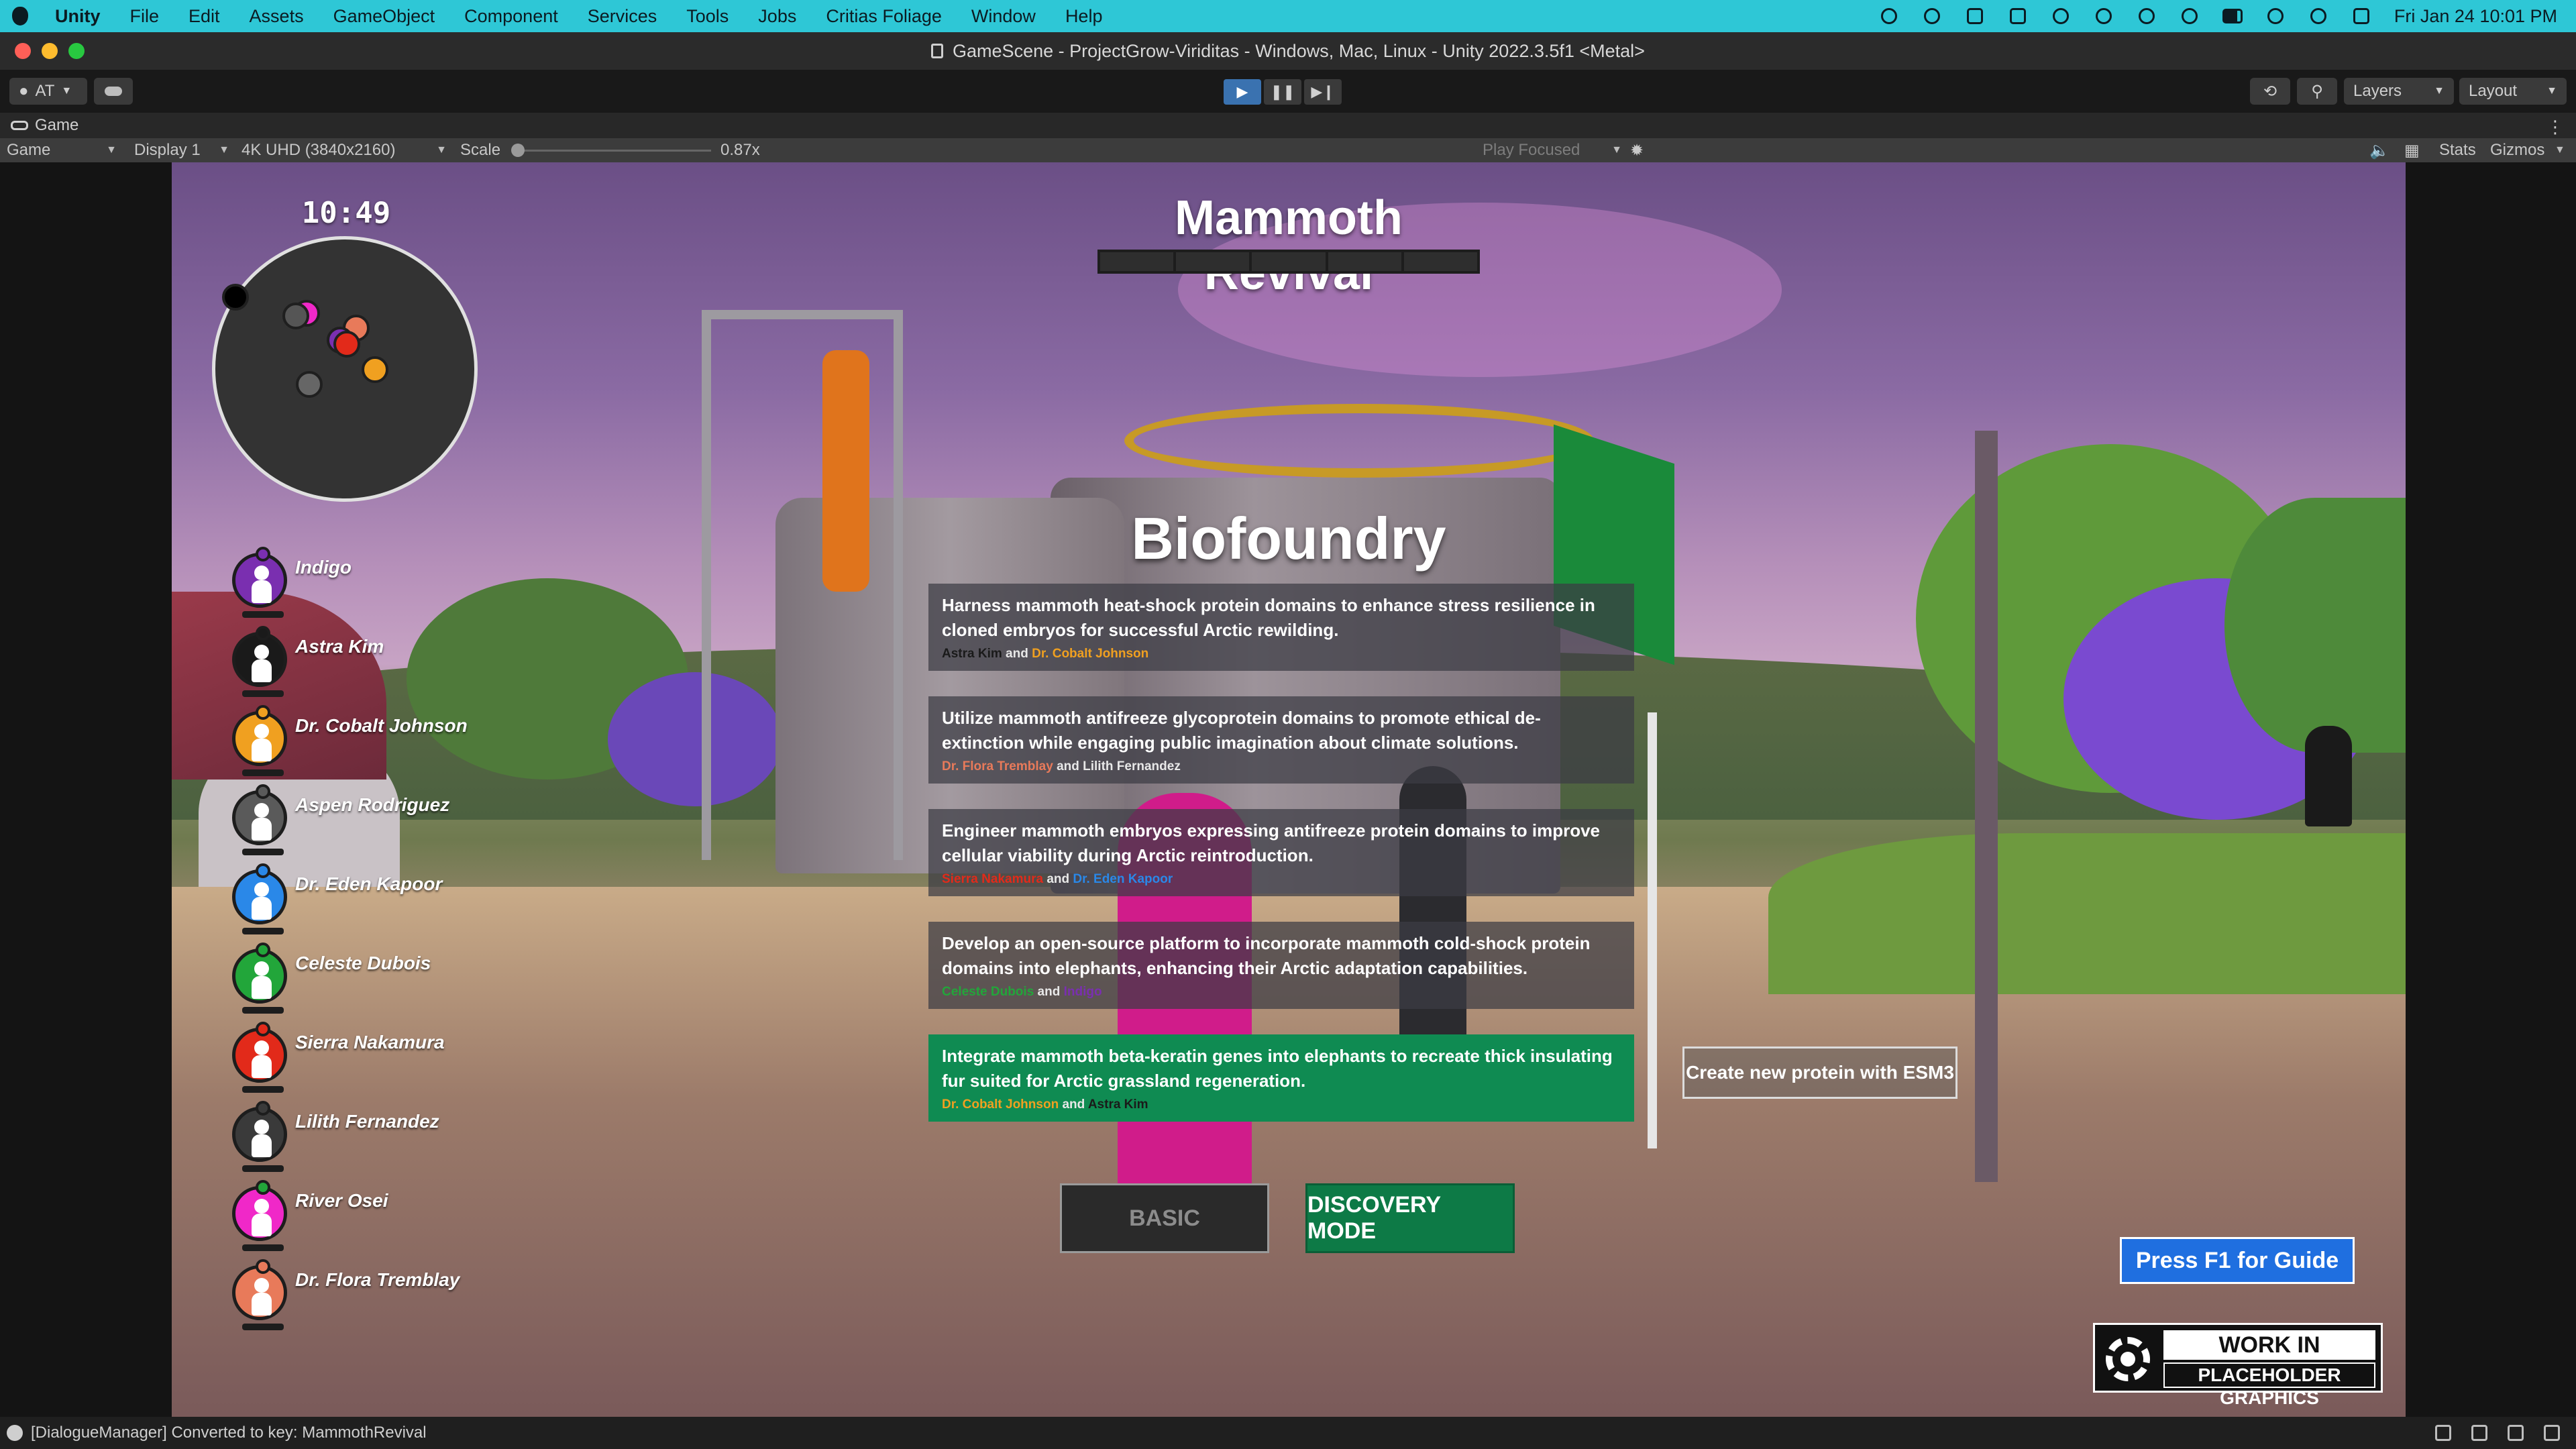 This screenshot has height=1449, width=2576. Describe the element at coordinates (23, 51) in the screenshot. I see `close-window-button` at that location.